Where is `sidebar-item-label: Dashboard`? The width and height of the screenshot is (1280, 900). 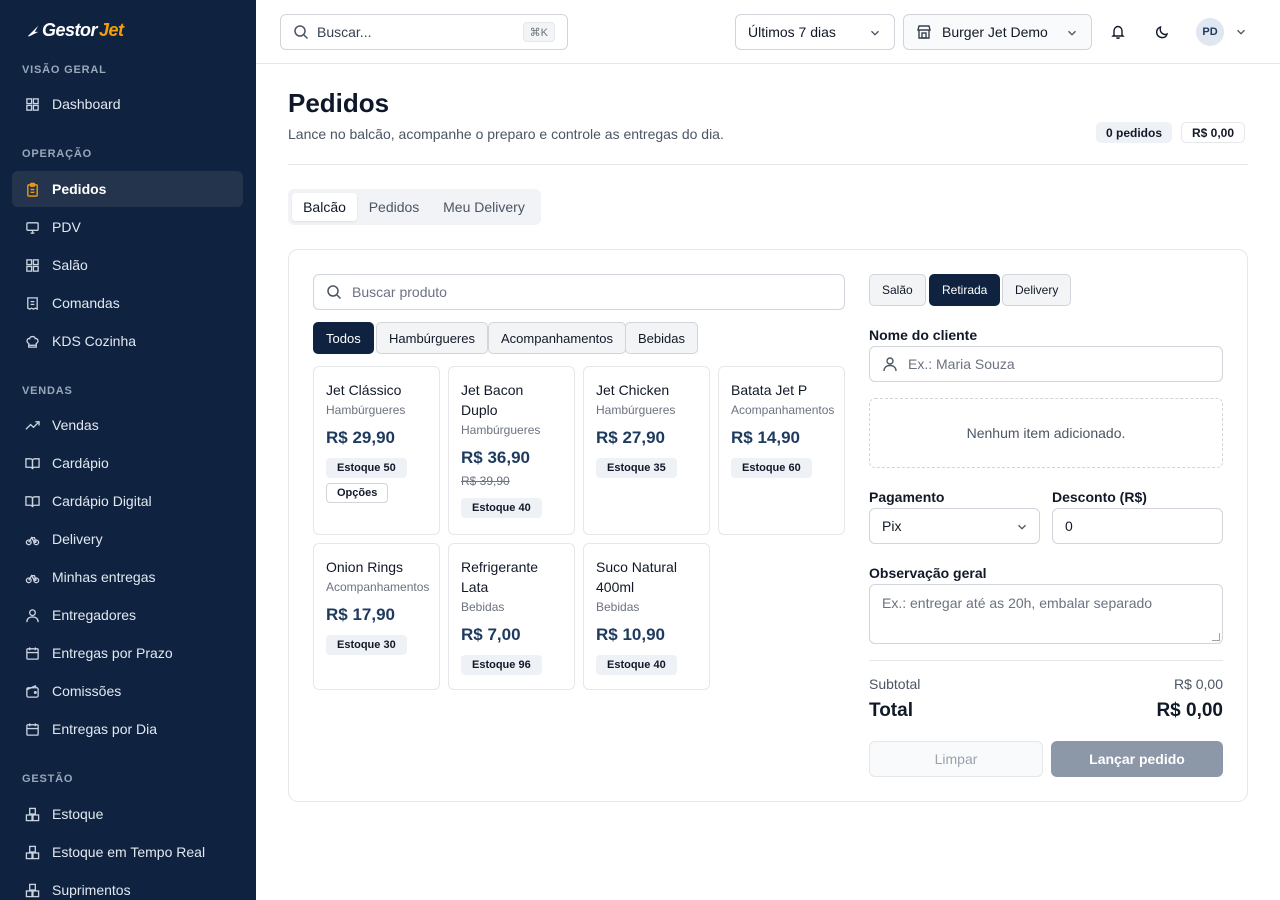 sidebar-item-label: Dashboard is located at coordinates (86, 104).